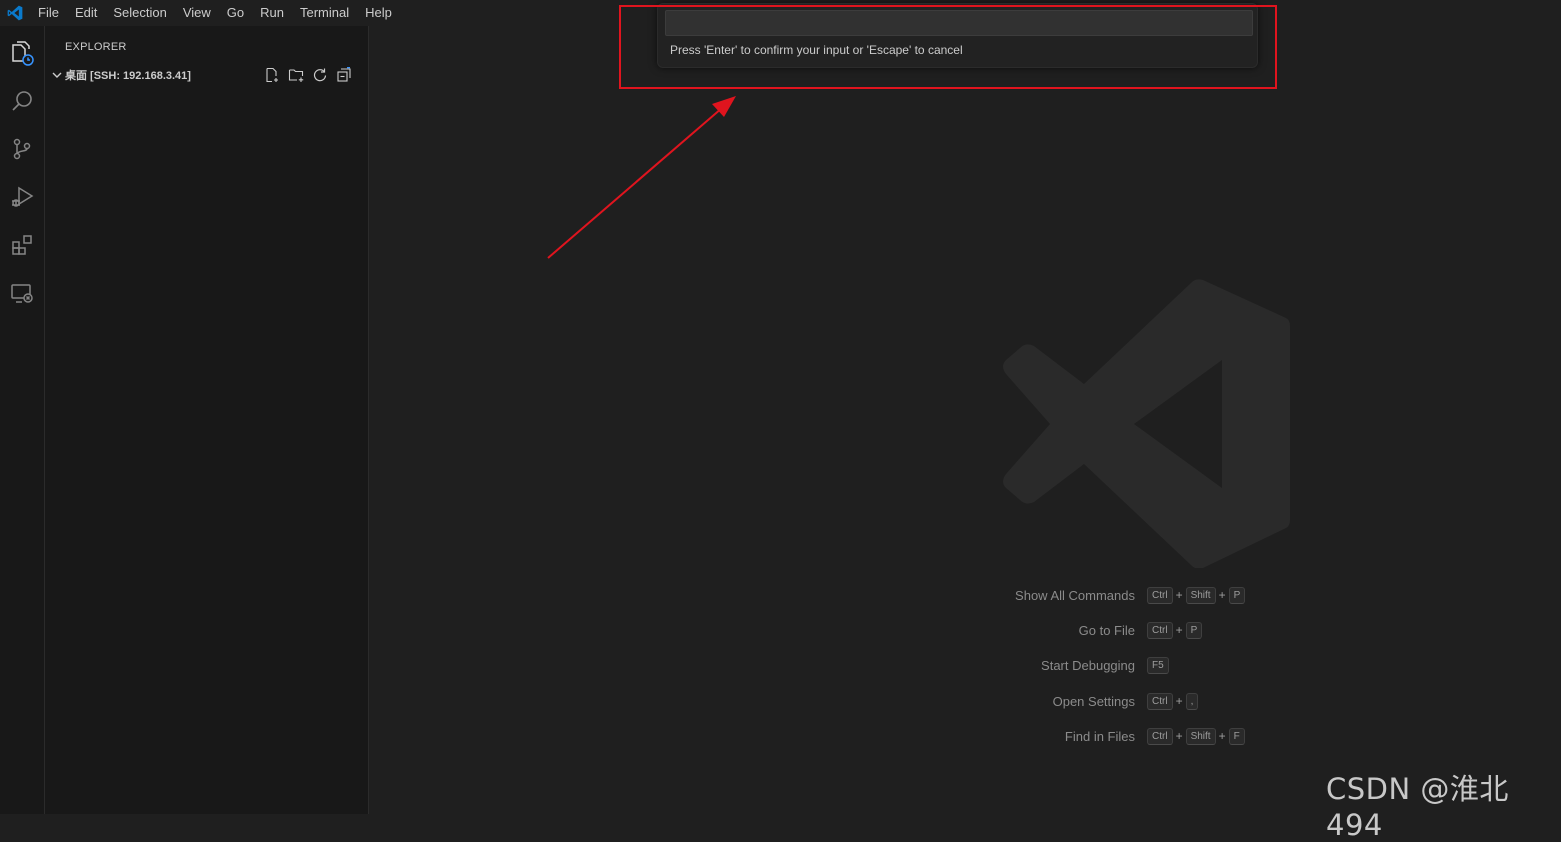 The image size is (1561, 842). What do you see at coordinates (1192, 701) in the screenshot?
I see `key-cap: ,` at bounding box center [1192, 701].